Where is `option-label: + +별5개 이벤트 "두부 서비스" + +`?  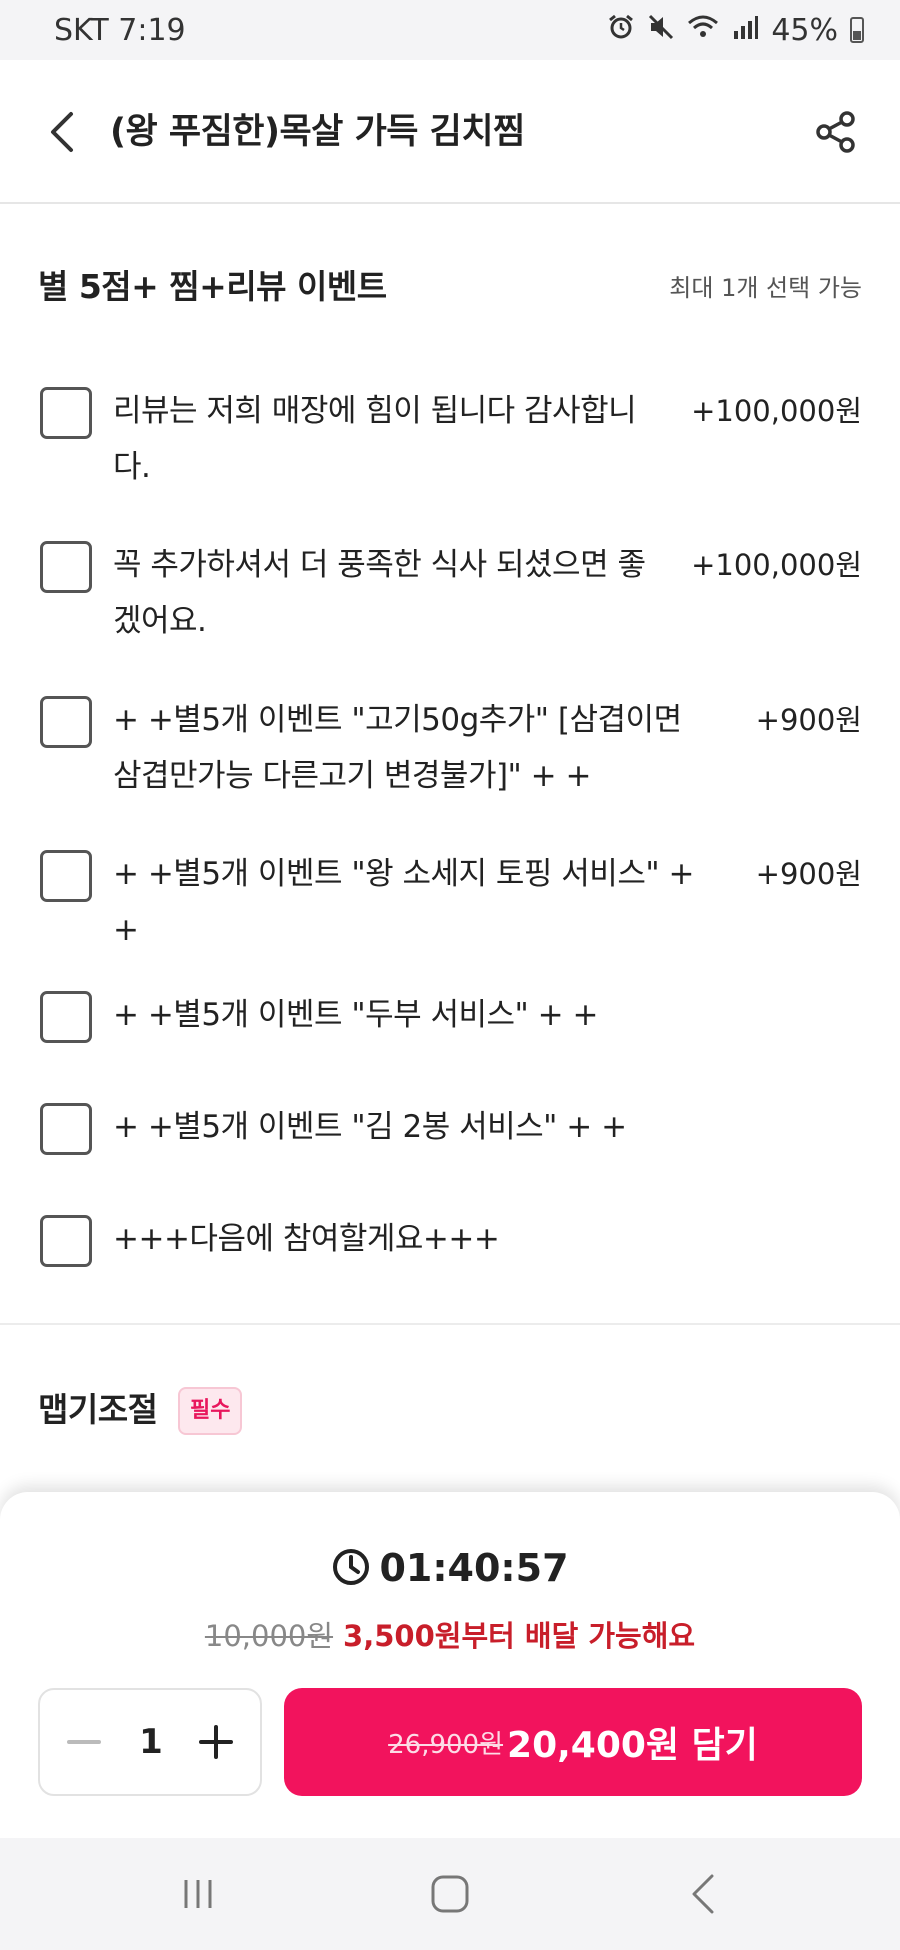 option-label: + +별5개 이벤트 "두부 서비스" + + is located at coordinates (355, 1015).